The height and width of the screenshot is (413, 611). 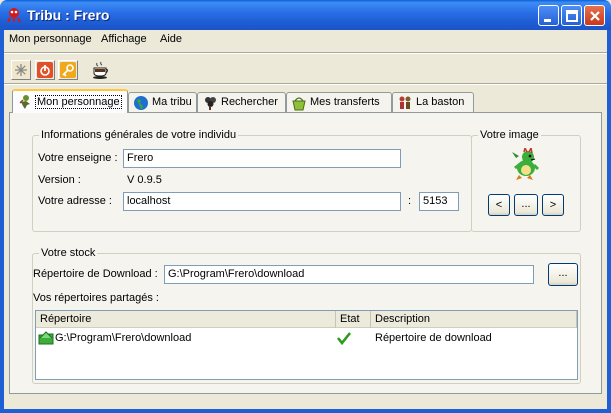 What do you see at coordinates (439, 201) in the screenshot?
I see `port-field: 5153` at bounding box center [439, 201].